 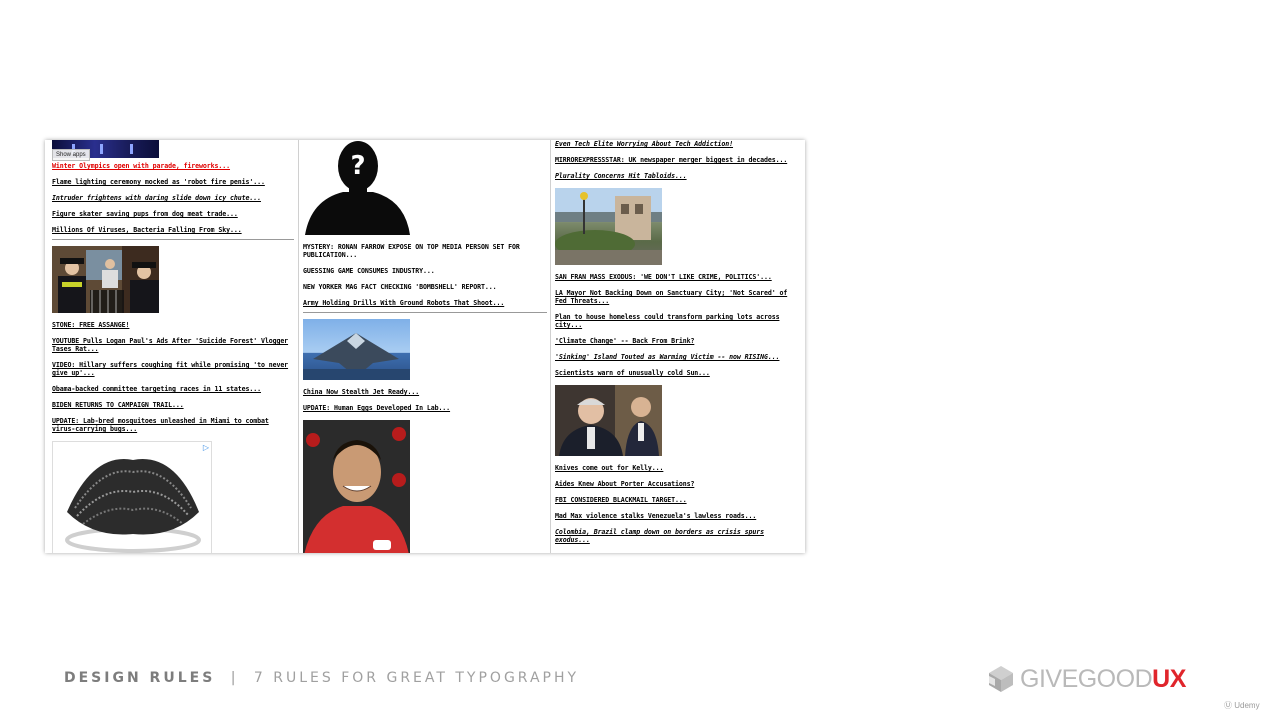 I want to click on officials-illustration, so click(x=608, y=420).